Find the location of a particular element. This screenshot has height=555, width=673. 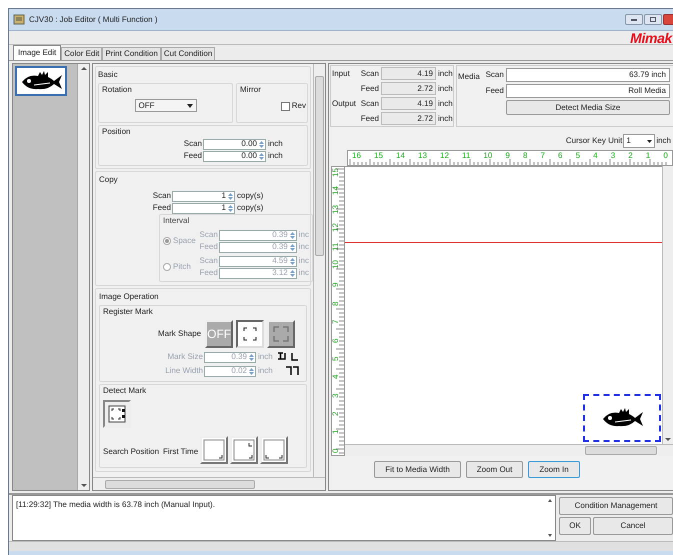

caret-icon is located at coordinates (649, 141).